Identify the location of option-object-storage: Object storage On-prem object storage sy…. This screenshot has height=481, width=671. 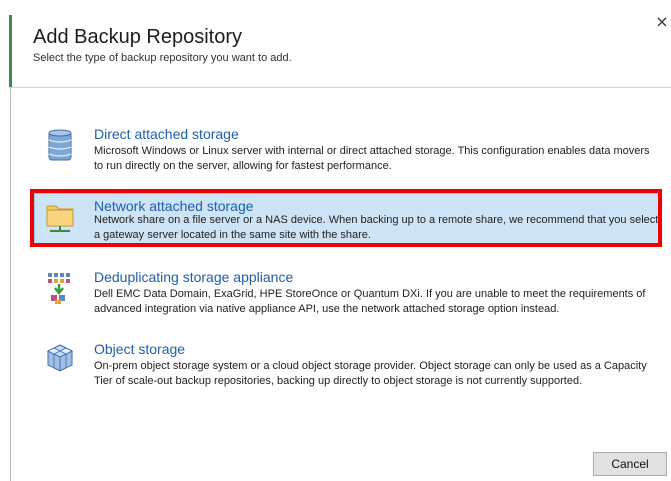
(348, 364).